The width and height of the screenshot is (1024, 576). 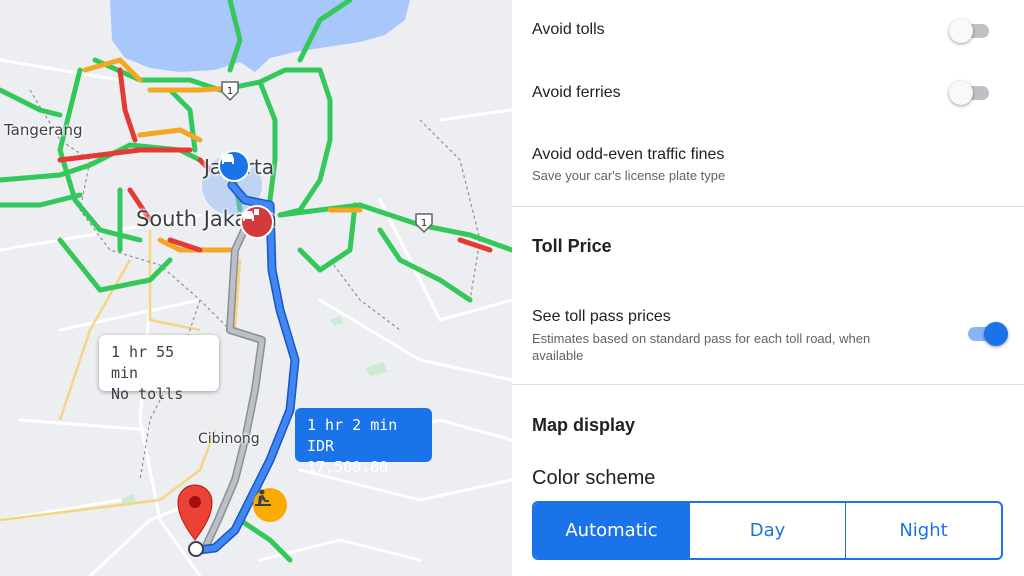 What do you see at coordinates (147, 394) in the screenshot?
I see `alternate-route-note: No tolls` at bounding box center [147, 394].